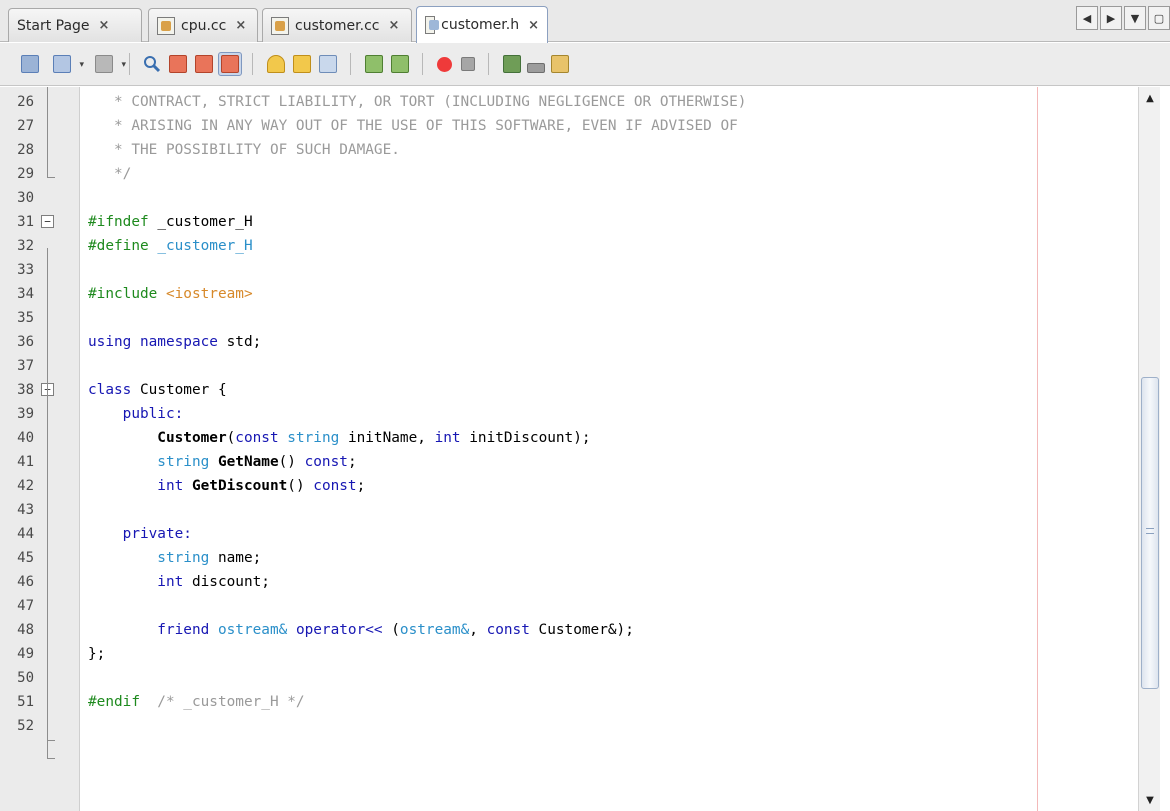 This screenshot has height=811, width=1170. Describe the element at coordinates (47, 503) in the screenshot. I see `fold-guide` at that location.